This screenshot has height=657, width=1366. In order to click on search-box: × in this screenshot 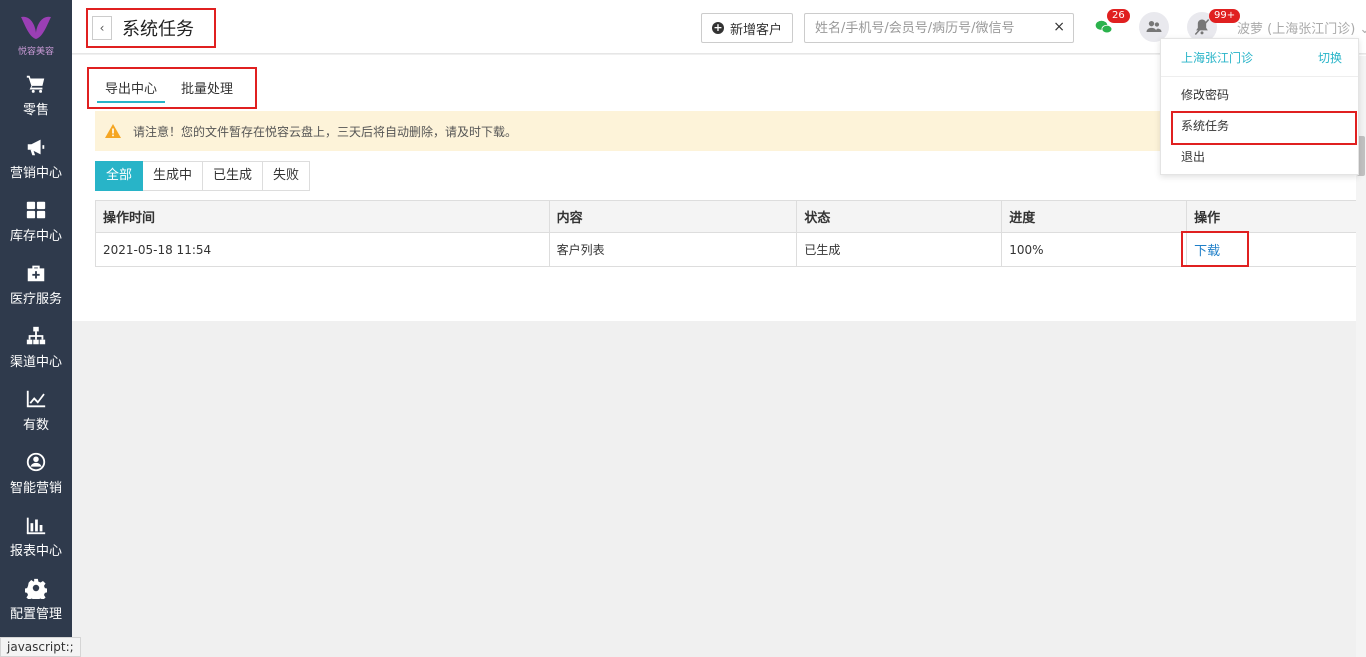, I will do `click(939, 28)`.